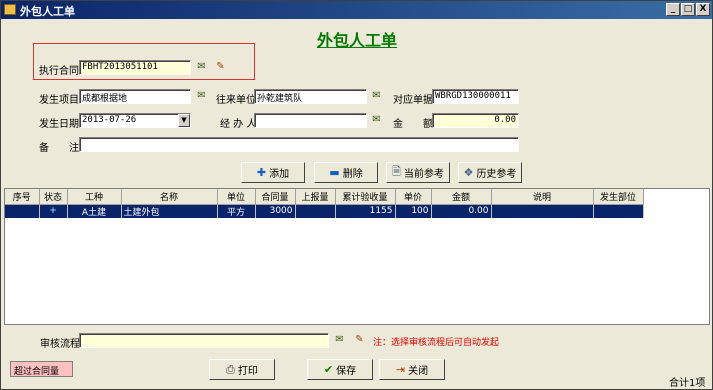 The width and height of the screenshot is (713, 390). I want to click on col-header: 工种, so click(94, 197).